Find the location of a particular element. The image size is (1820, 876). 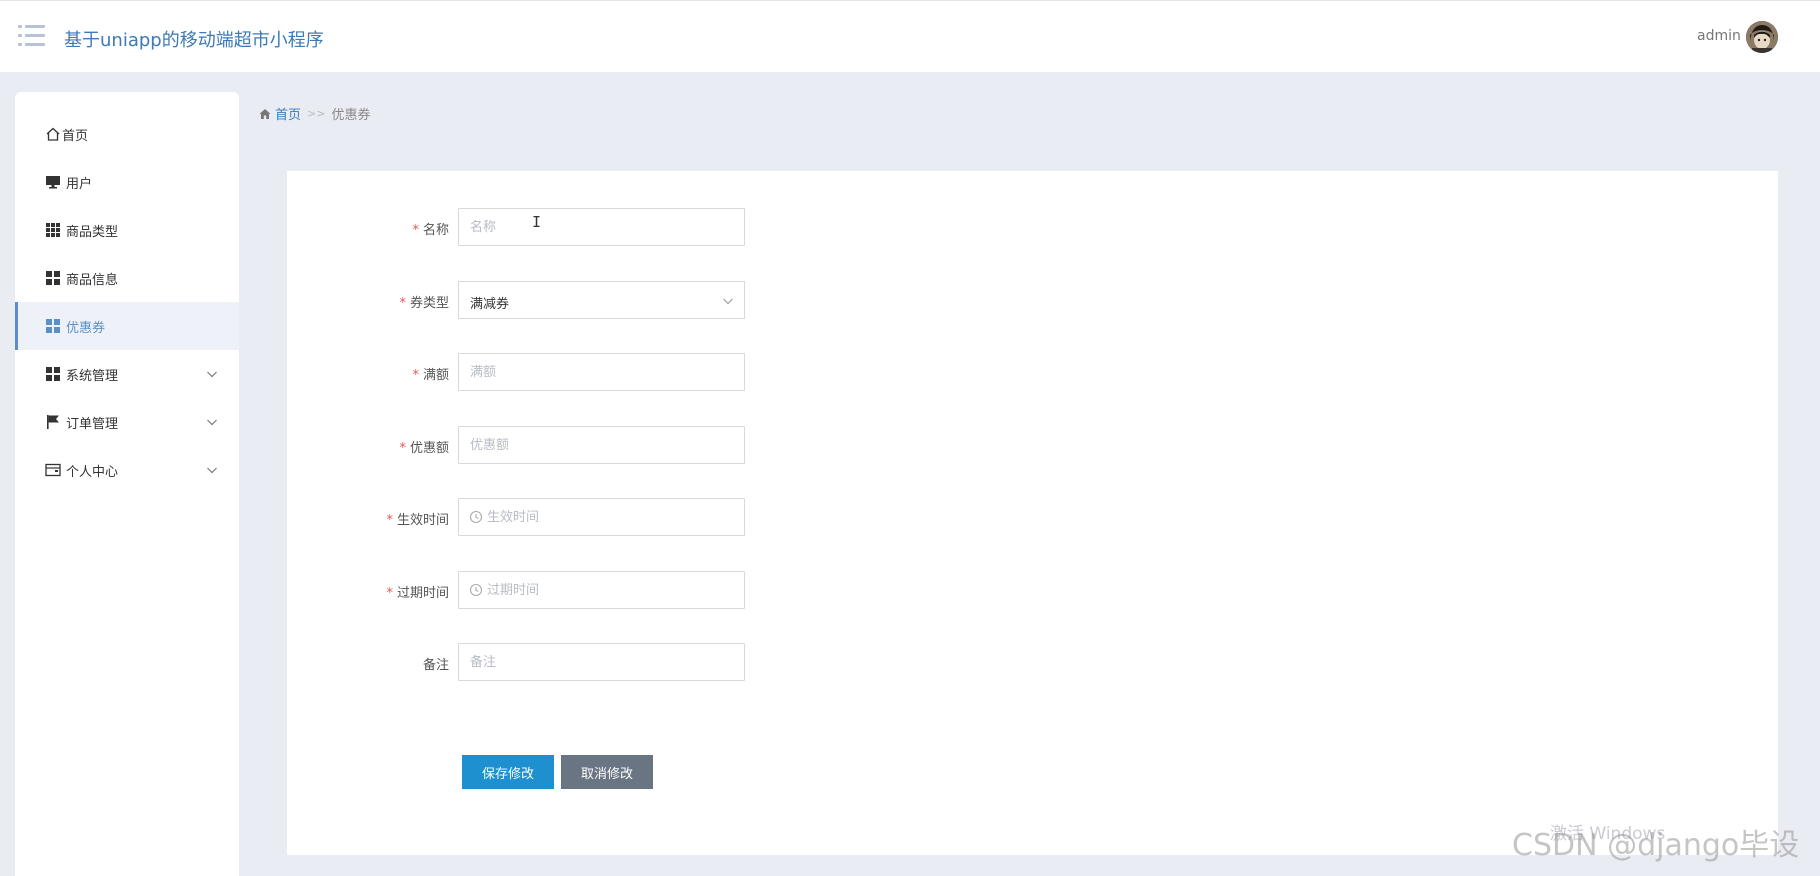

sidebar-item-label: 首页 is located at coordinates (75, 136).